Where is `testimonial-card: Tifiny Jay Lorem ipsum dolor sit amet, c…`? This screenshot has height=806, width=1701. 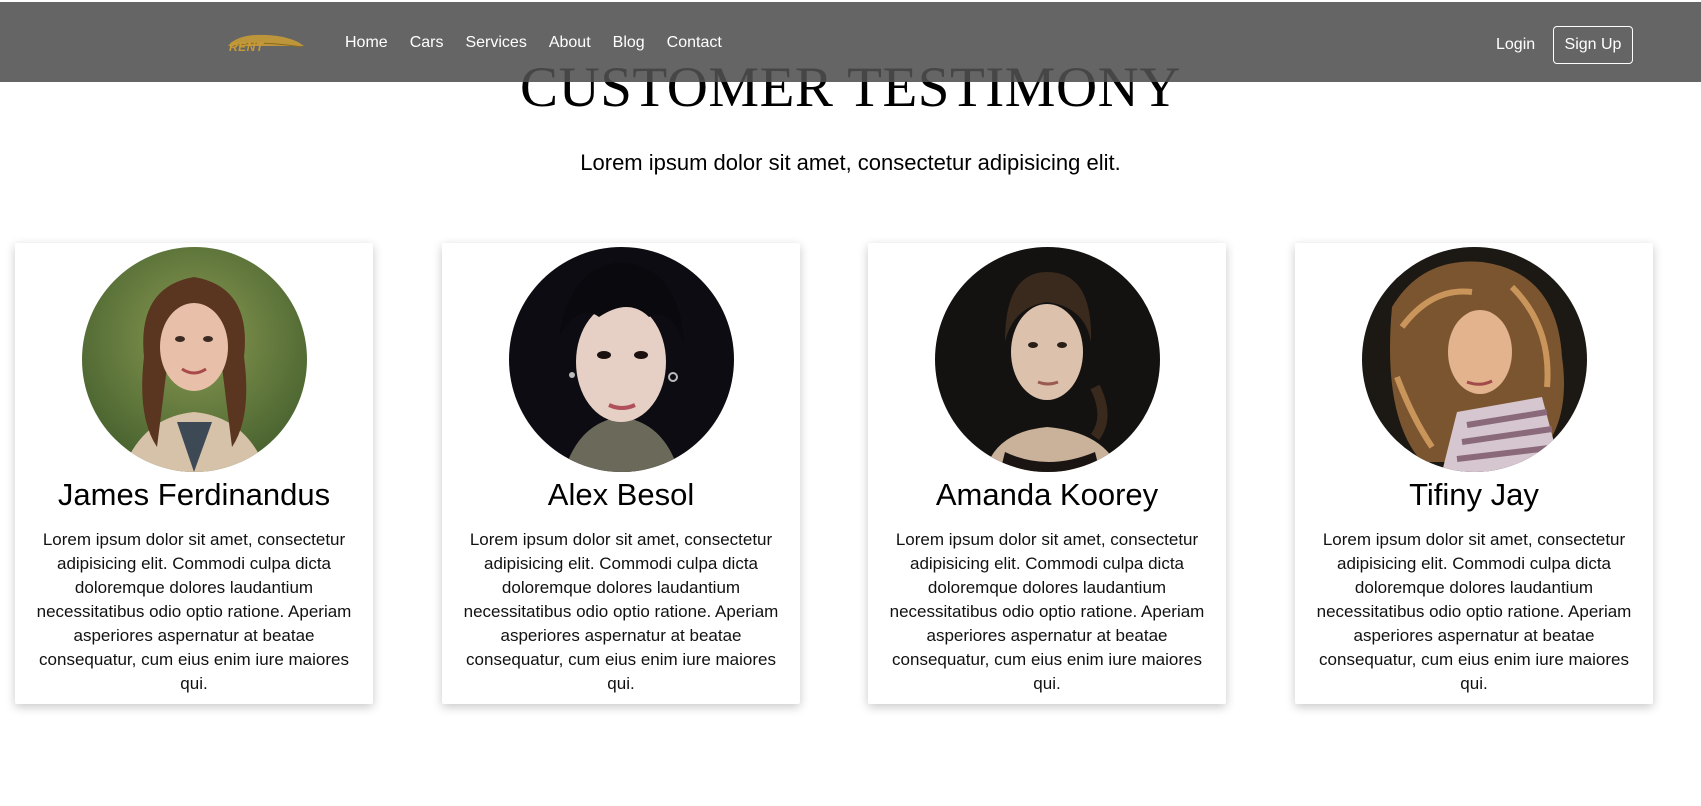
testimonial-card: Tifiny Jay Lorem ipsum dolor sit amet, c… is located at coordinates (1474, 473).